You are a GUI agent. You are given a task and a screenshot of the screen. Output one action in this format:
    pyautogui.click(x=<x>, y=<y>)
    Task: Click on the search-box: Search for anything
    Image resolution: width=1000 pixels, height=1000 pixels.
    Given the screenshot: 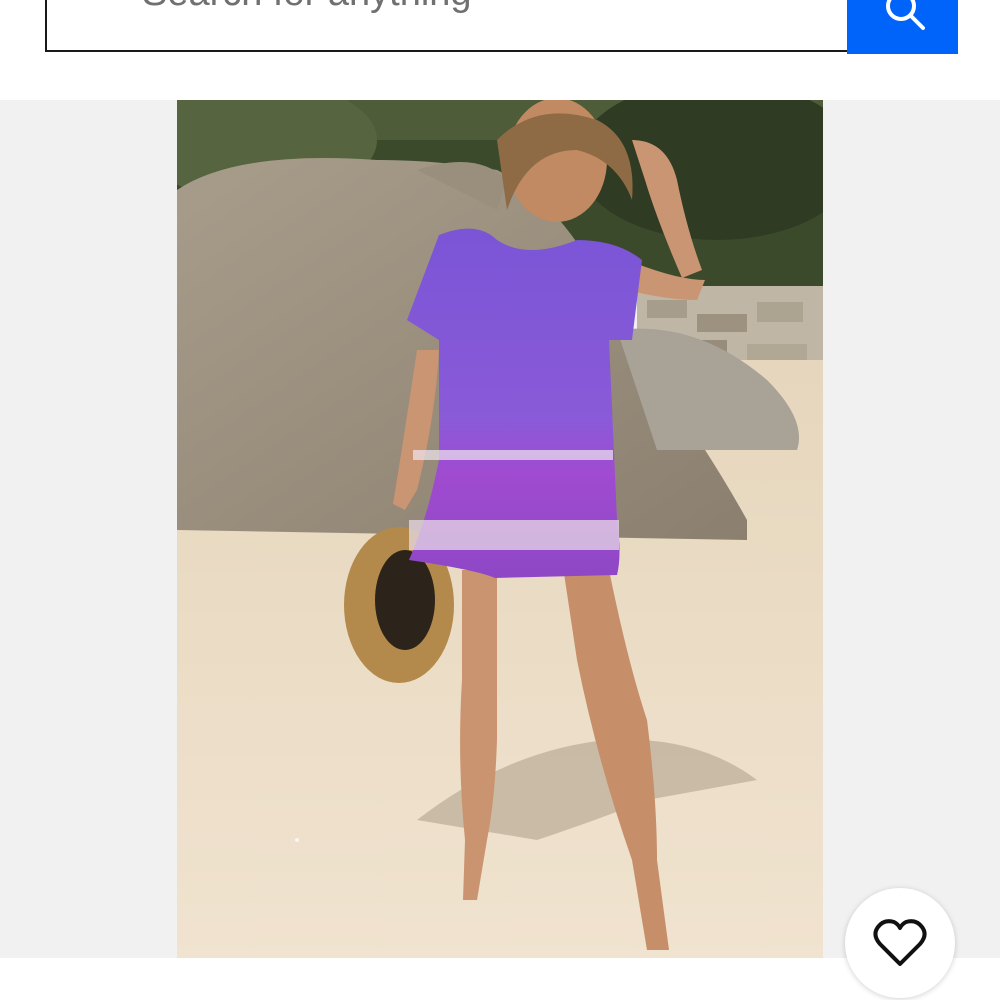 What is the action you would take?
    pyautogui.click(x=446, y=26)
    